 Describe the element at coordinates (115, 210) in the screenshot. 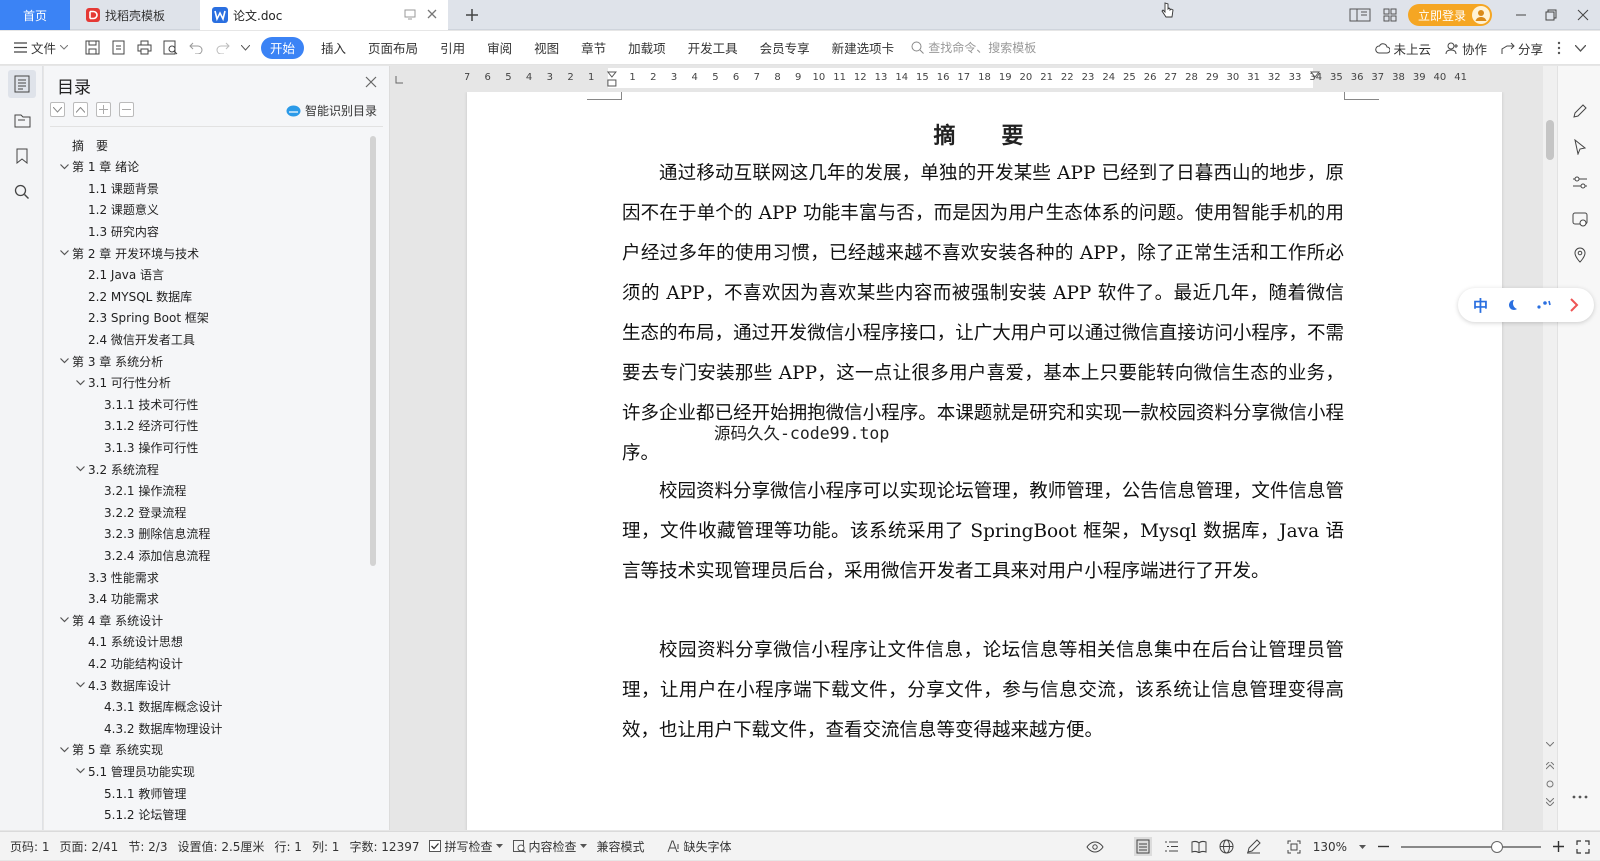

I see `toc-item: 1.2 课题意义` at that location.